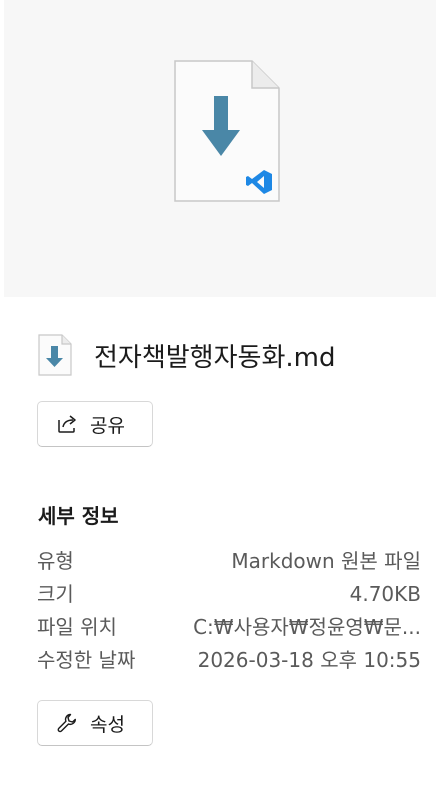 This screenshot has height=793, width=436. Describe the element at coordinates (107, 425) in the screenshot. I see `share-button-label: 공유` at that location.